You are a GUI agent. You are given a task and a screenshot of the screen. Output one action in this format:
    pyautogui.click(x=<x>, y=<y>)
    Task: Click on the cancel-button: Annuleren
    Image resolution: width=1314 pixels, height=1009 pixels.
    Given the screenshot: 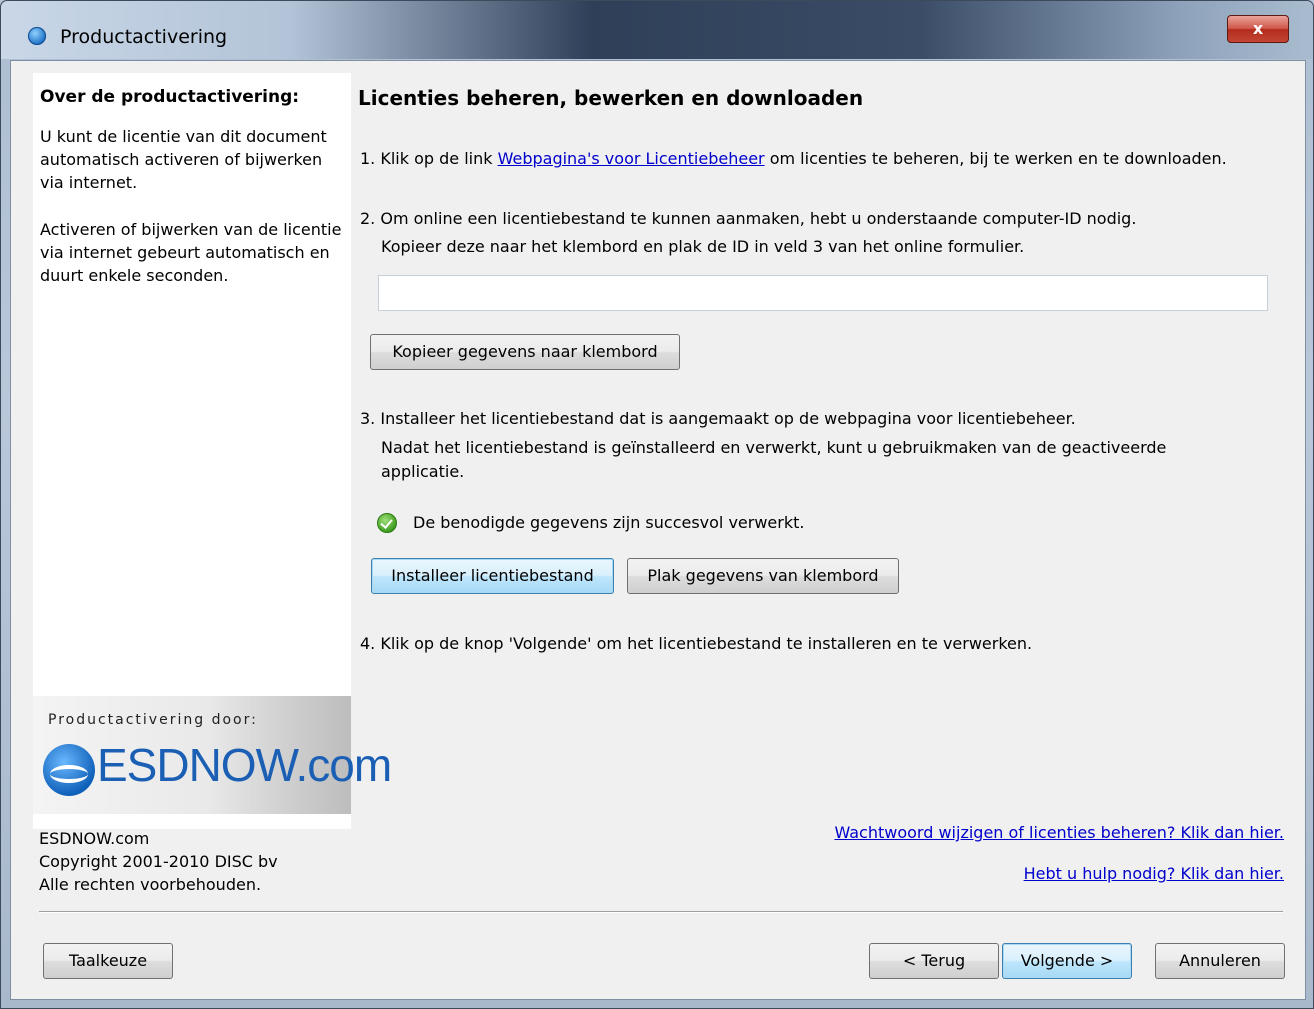 What is the action you would take?
    pyautogui.click(x=1220, y=961)
    